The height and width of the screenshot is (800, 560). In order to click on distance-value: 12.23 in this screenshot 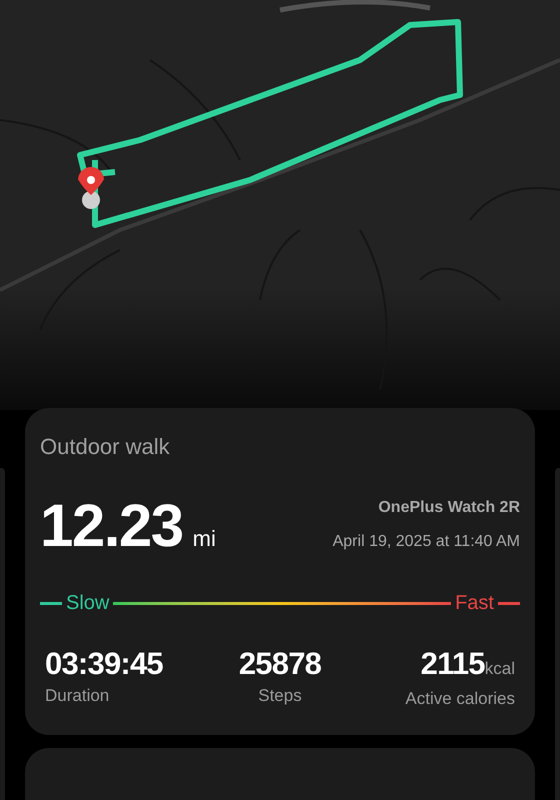, I will do `click(111, 526)`.